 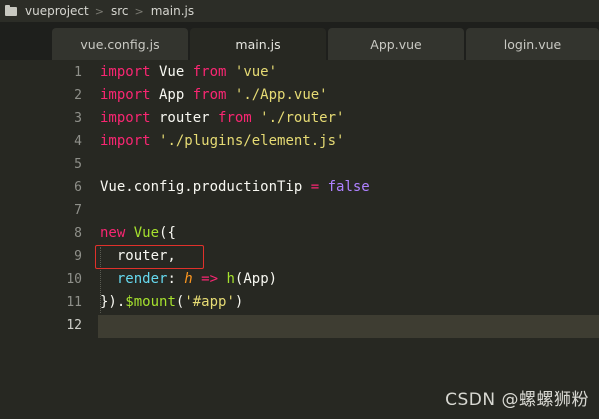 What do you see at coordinates (57, 11) in the screenshot?
I see `breadcrumb-item-project: vueproject` at bounding box center [57, 11].